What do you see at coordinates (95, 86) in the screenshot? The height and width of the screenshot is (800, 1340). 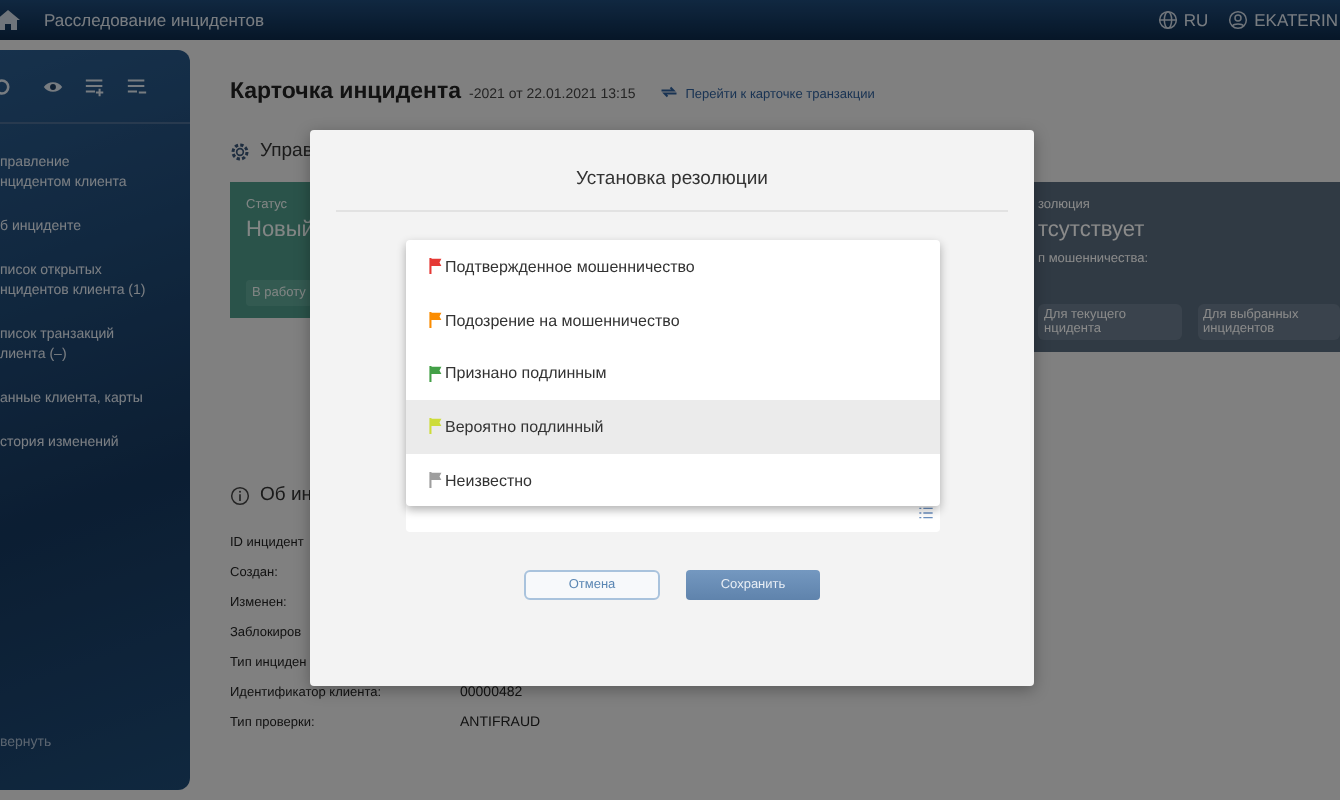 I see `add-list-icon` at bounding box center [95, 86].